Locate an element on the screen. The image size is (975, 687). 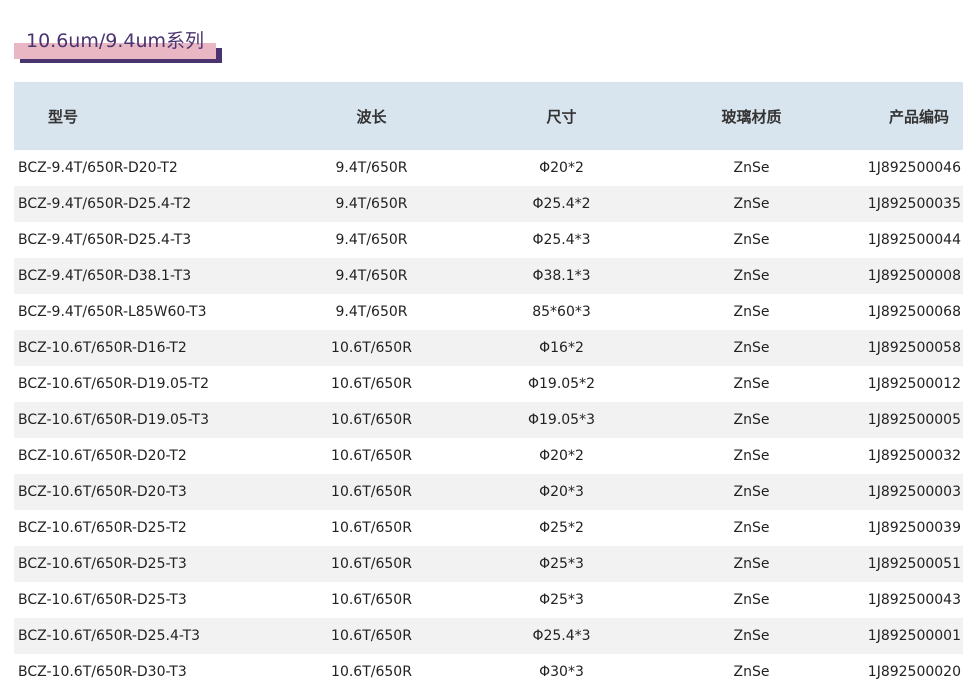
cell-product-code: 1J892500046 is located at coordinates (914, 168).